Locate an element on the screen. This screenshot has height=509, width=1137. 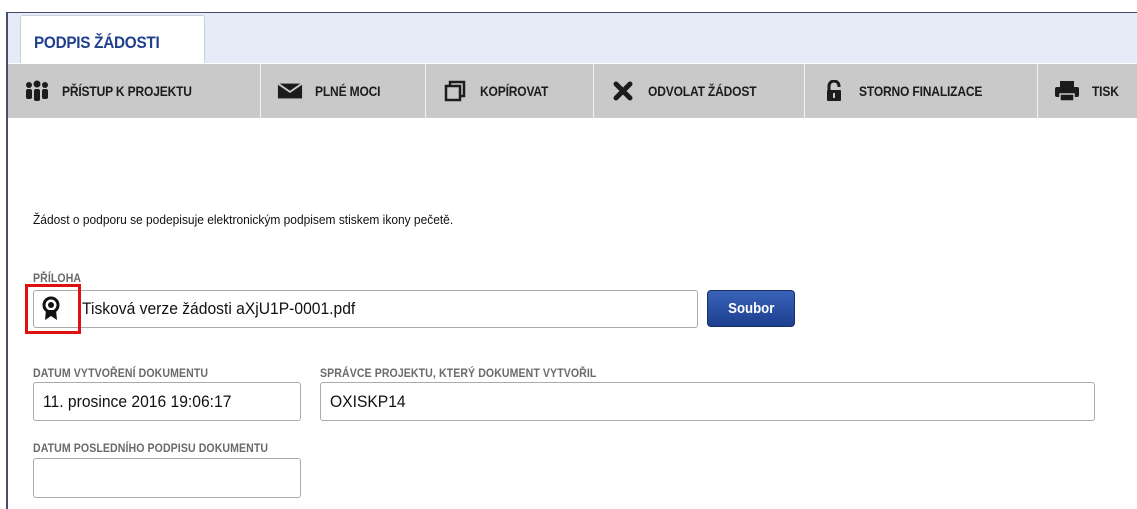
people-icon is located at coordinates (37, 91).